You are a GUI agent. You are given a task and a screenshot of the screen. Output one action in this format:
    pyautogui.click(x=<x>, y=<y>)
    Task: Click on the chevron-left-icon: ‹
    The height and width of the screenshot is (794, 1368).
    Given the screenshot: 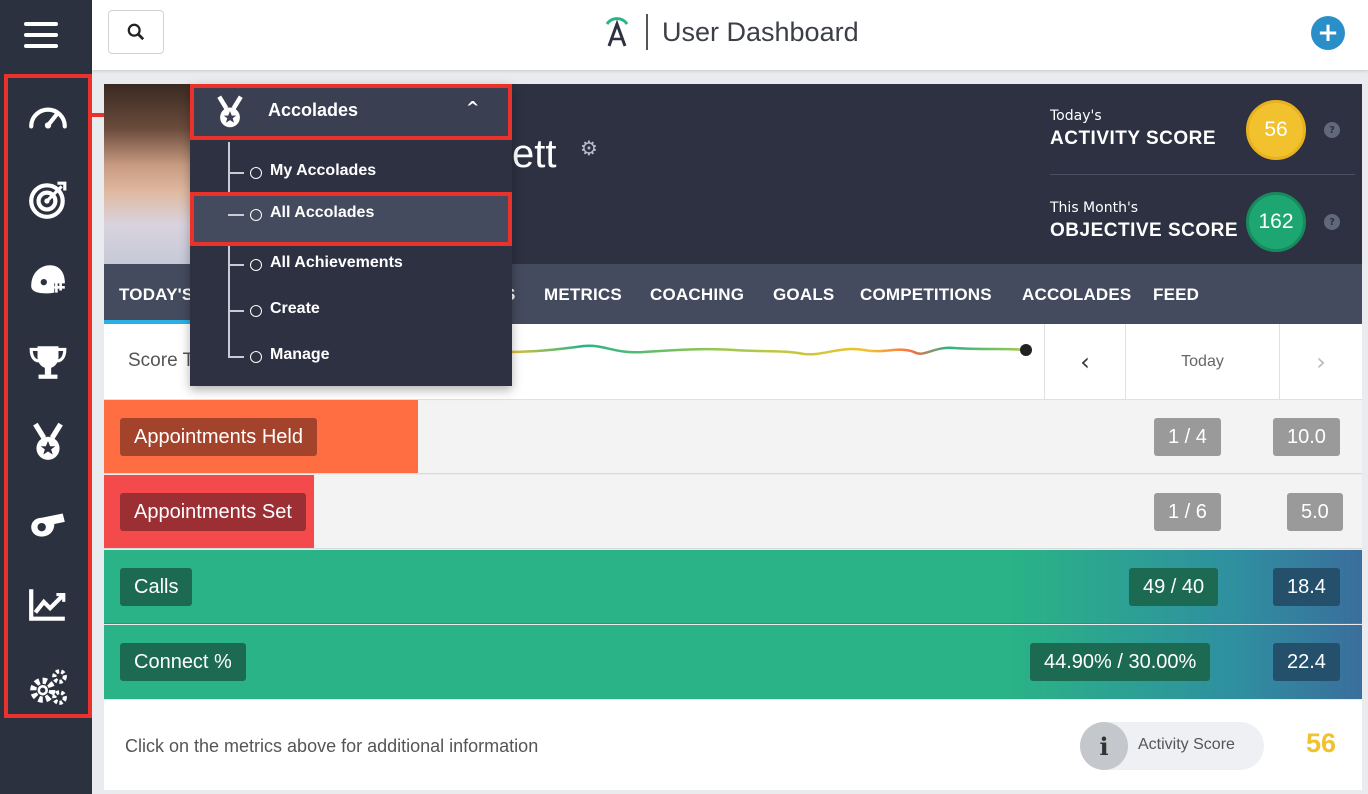 What is the action you would take?
    pyautogui.click(x=1085, y=362)
    